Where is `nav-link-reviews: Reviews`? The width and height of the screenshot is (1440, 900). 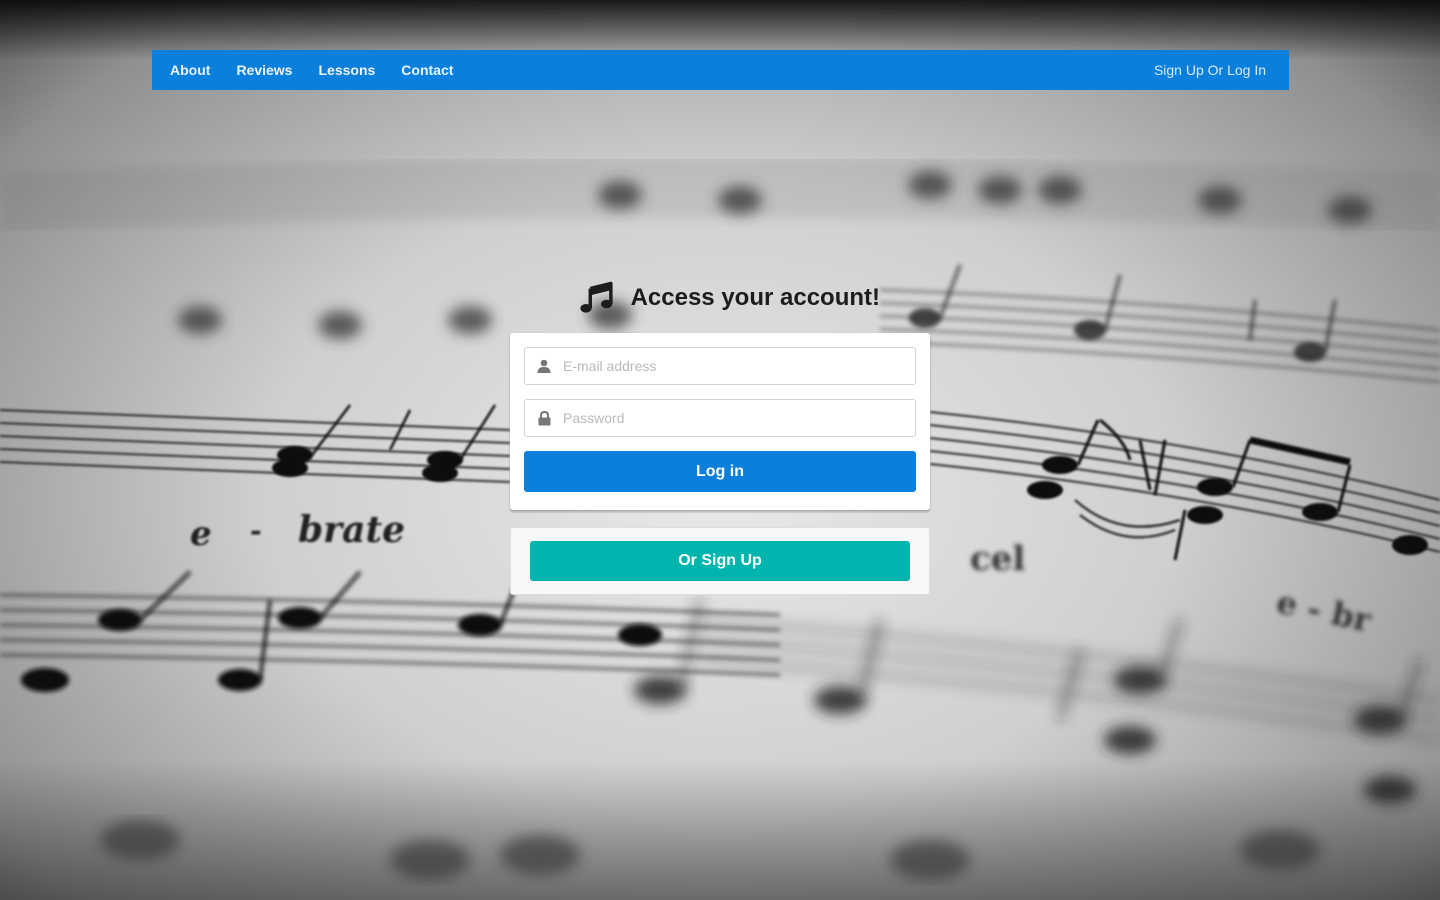 nav-link-reviews: Reviews is located at coordinates (264, 70).